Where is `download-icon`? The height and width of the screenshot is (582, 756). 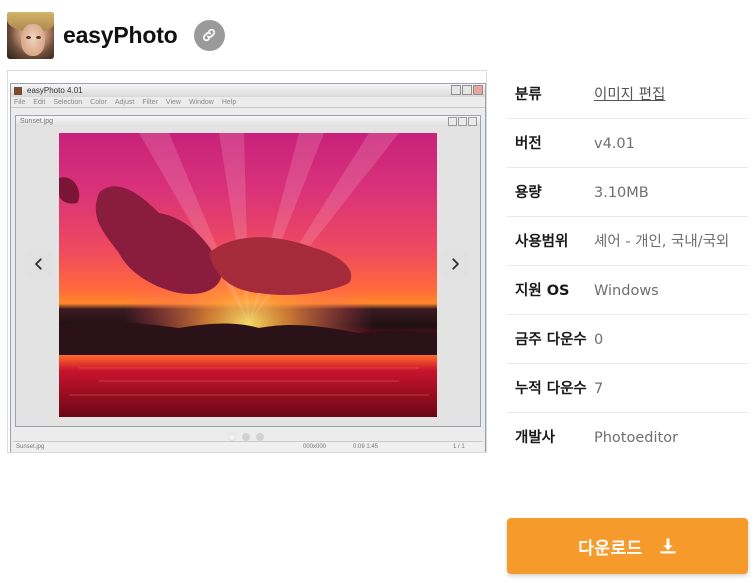
download-icon is located at coordinates (668, 546).